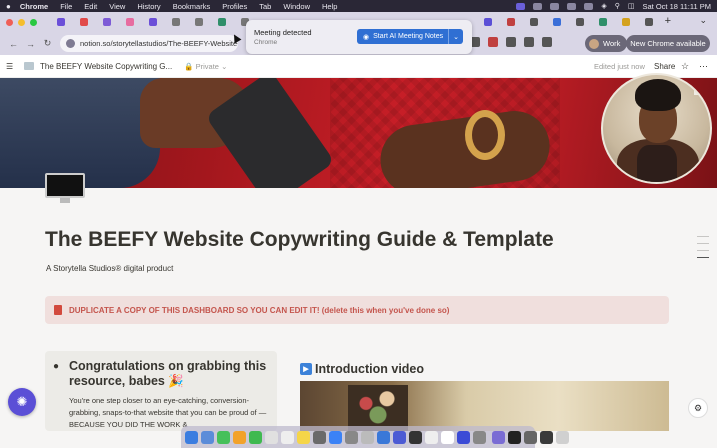 The width and height of the screenshot is (717, 448). I want to click on close-window-button, so click(9, 22).